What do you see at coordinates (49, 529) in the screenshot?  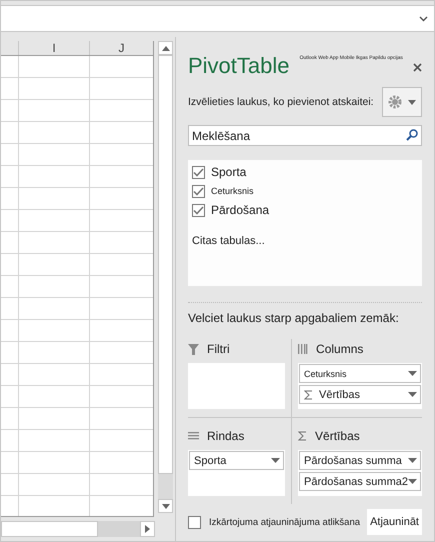 I see `scrollbar-thumb` at bounding box center [49, 529].